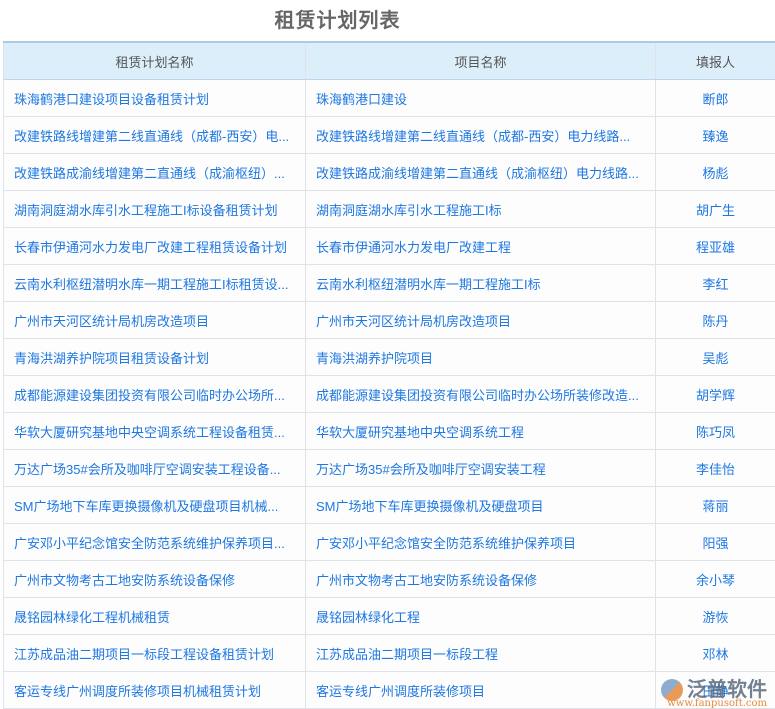 The width and height of the screenshot is (775, 709). Describe the element at coordinates (481, 357) in the screenshot. I see `project-name-link: 青海洪湖养护院项目` at that location.